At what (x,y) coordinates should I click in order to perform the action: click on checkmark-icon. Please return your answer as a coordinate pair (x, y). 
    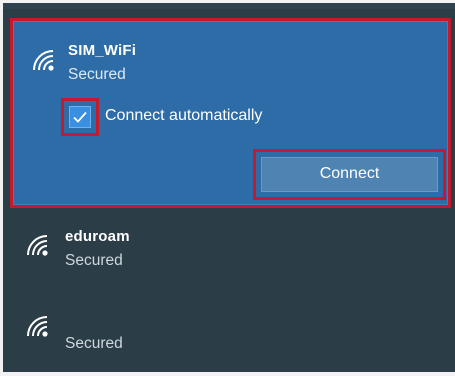
    Looking at the image, I should click on (80, 117).